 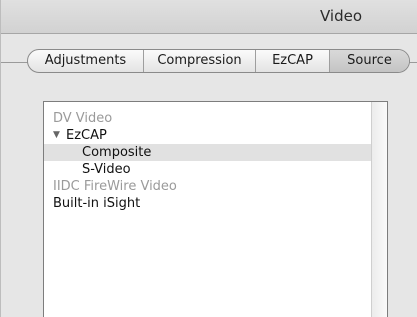 What do you see at coordinates (208, 169) in the screenshot?
I see `list-item-s-video: S-Video` at bounding box center [208, 169].